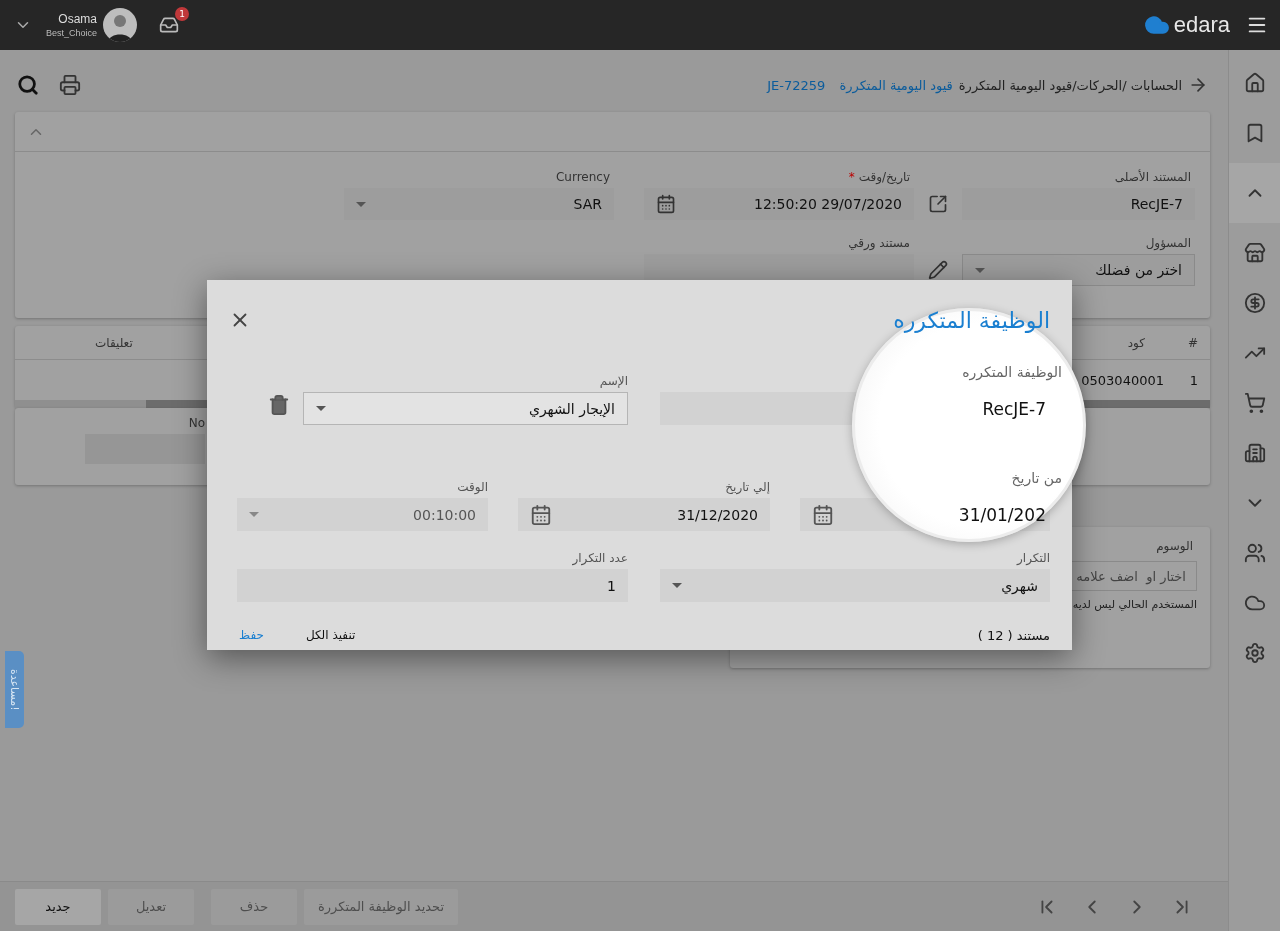 Image resolution: width=1280 pixels, height=931 pixels. What do you see at coordinates (465, 408) in the screenshot?
I see `select-field: الإيجار الشهري` at bounding box center [465, 408].